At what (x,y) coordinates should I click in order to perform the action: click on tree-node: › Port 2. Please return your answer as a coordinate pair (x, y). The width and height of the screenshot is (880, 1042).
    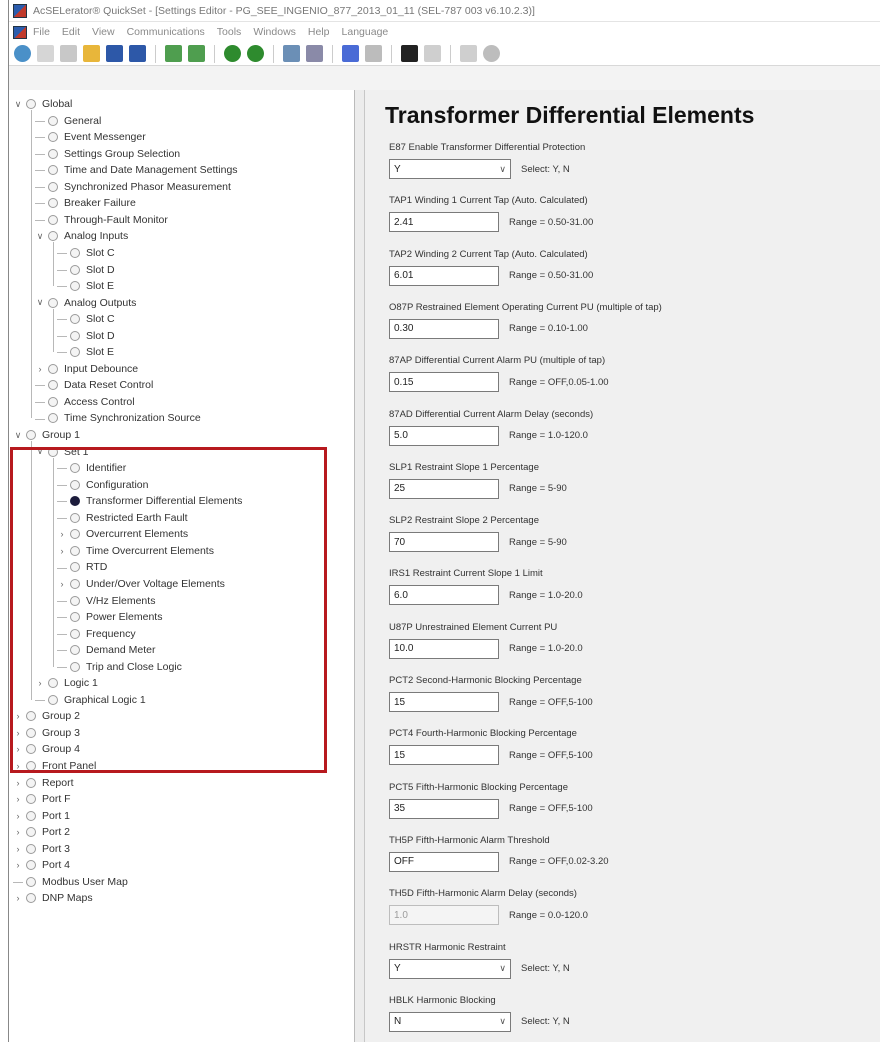
    Looking at the image, I should click on (42, 832).